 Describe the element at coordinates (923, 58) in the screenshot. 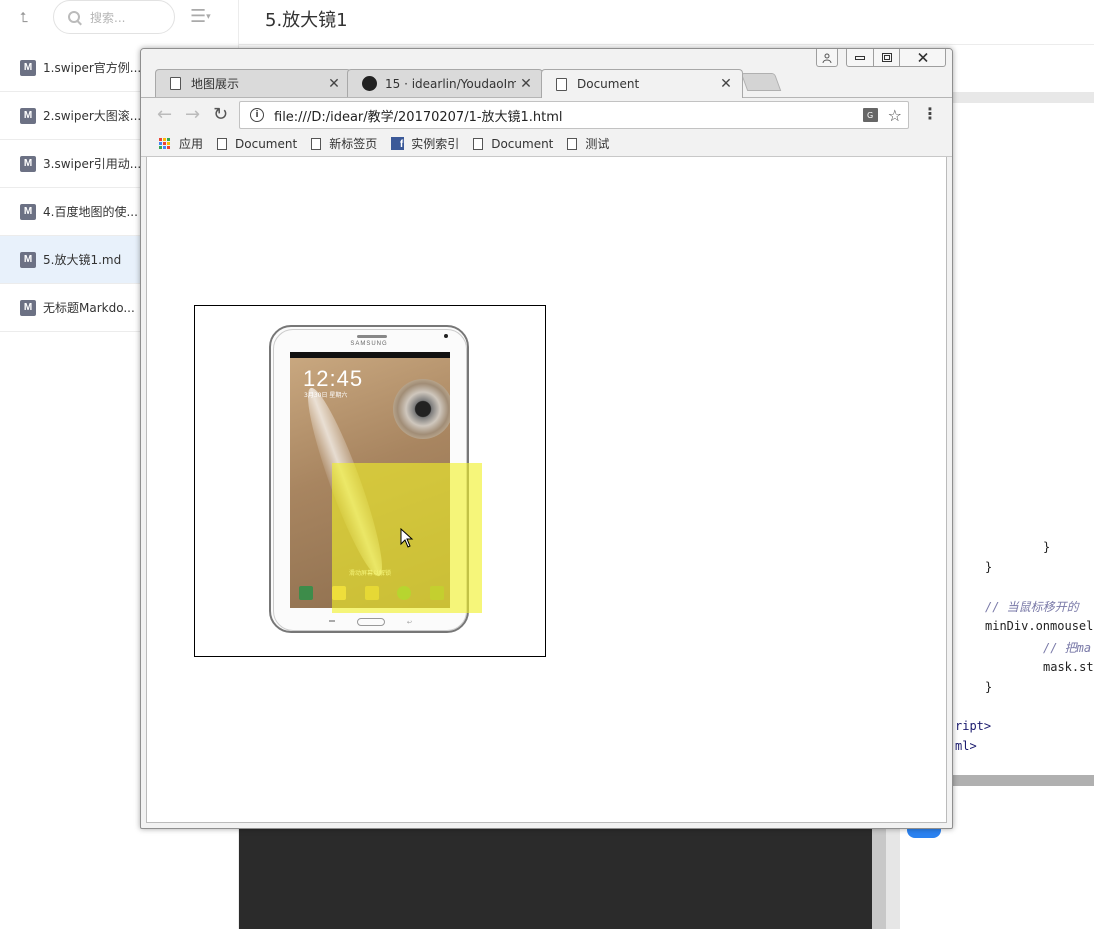

I see `close-window-icon` at that location.